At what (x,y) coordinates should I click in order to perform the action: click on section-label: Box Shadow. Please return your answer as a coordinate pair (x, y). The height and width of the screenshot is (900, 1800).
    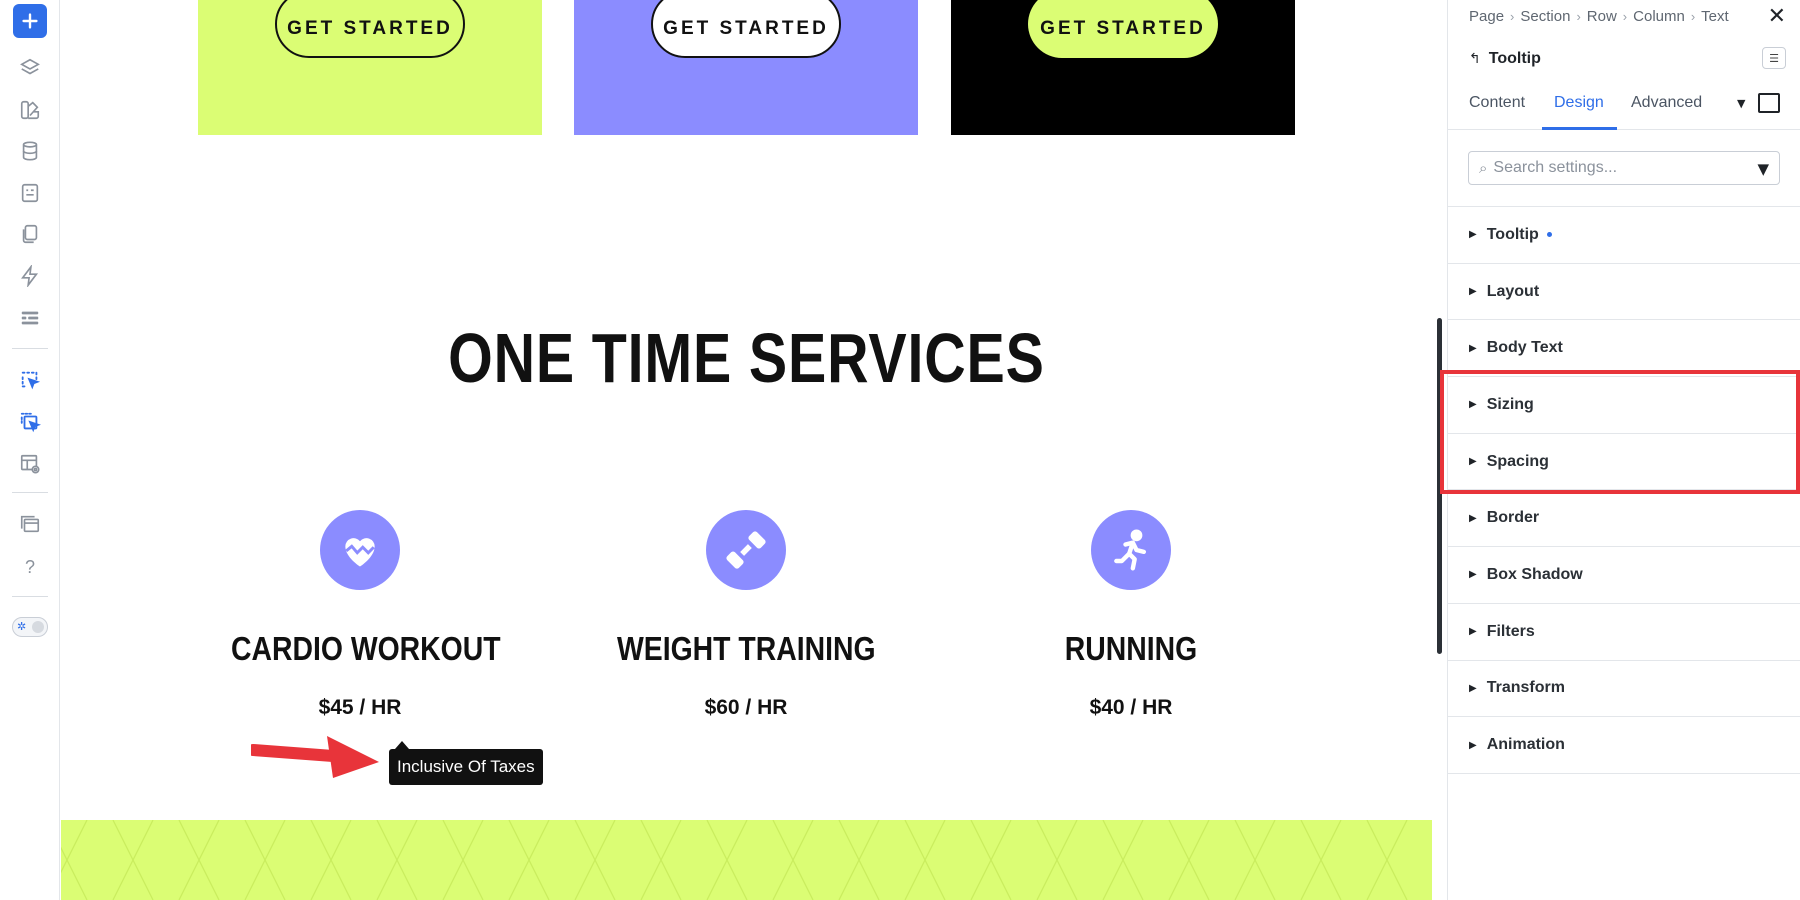
    Looking at the image, I should click on (1534, 574).